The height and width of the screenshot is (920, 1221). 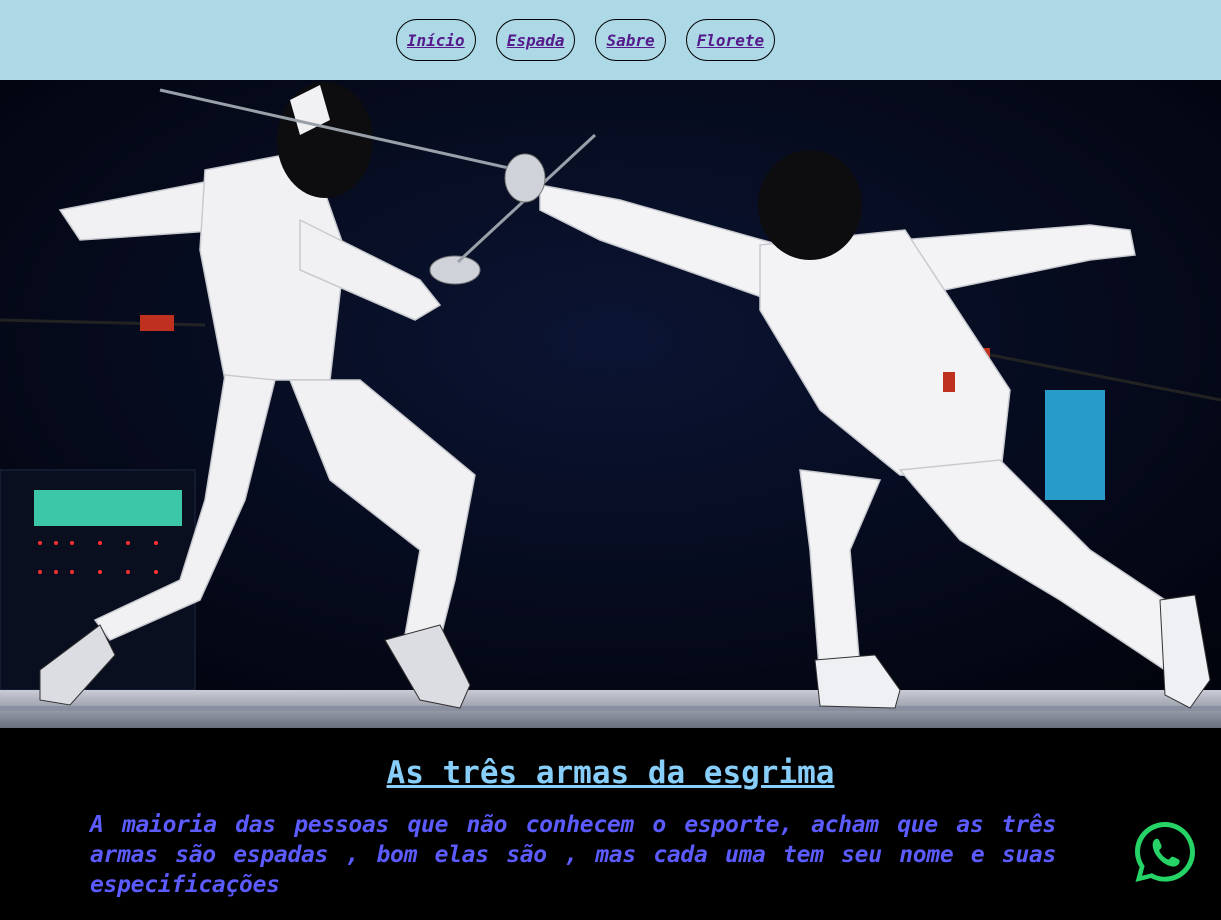 I want to click on nav-item-inicio: Início, so click(x=435, y=40).